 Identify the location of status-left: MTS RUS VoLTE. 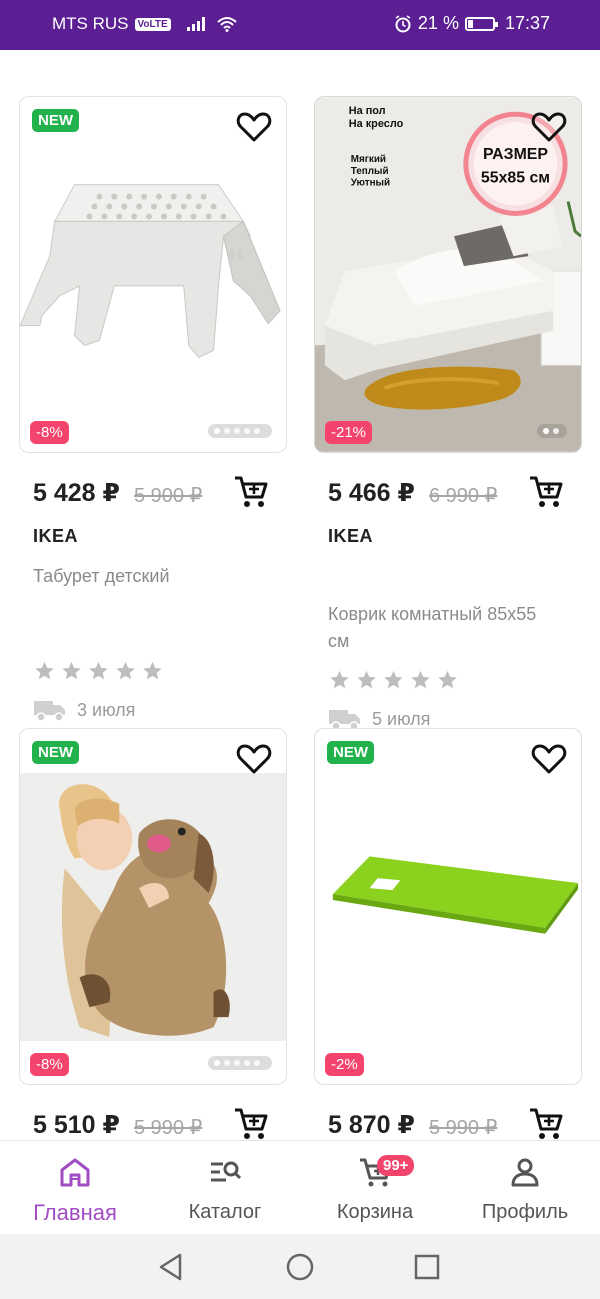
(144, 24).